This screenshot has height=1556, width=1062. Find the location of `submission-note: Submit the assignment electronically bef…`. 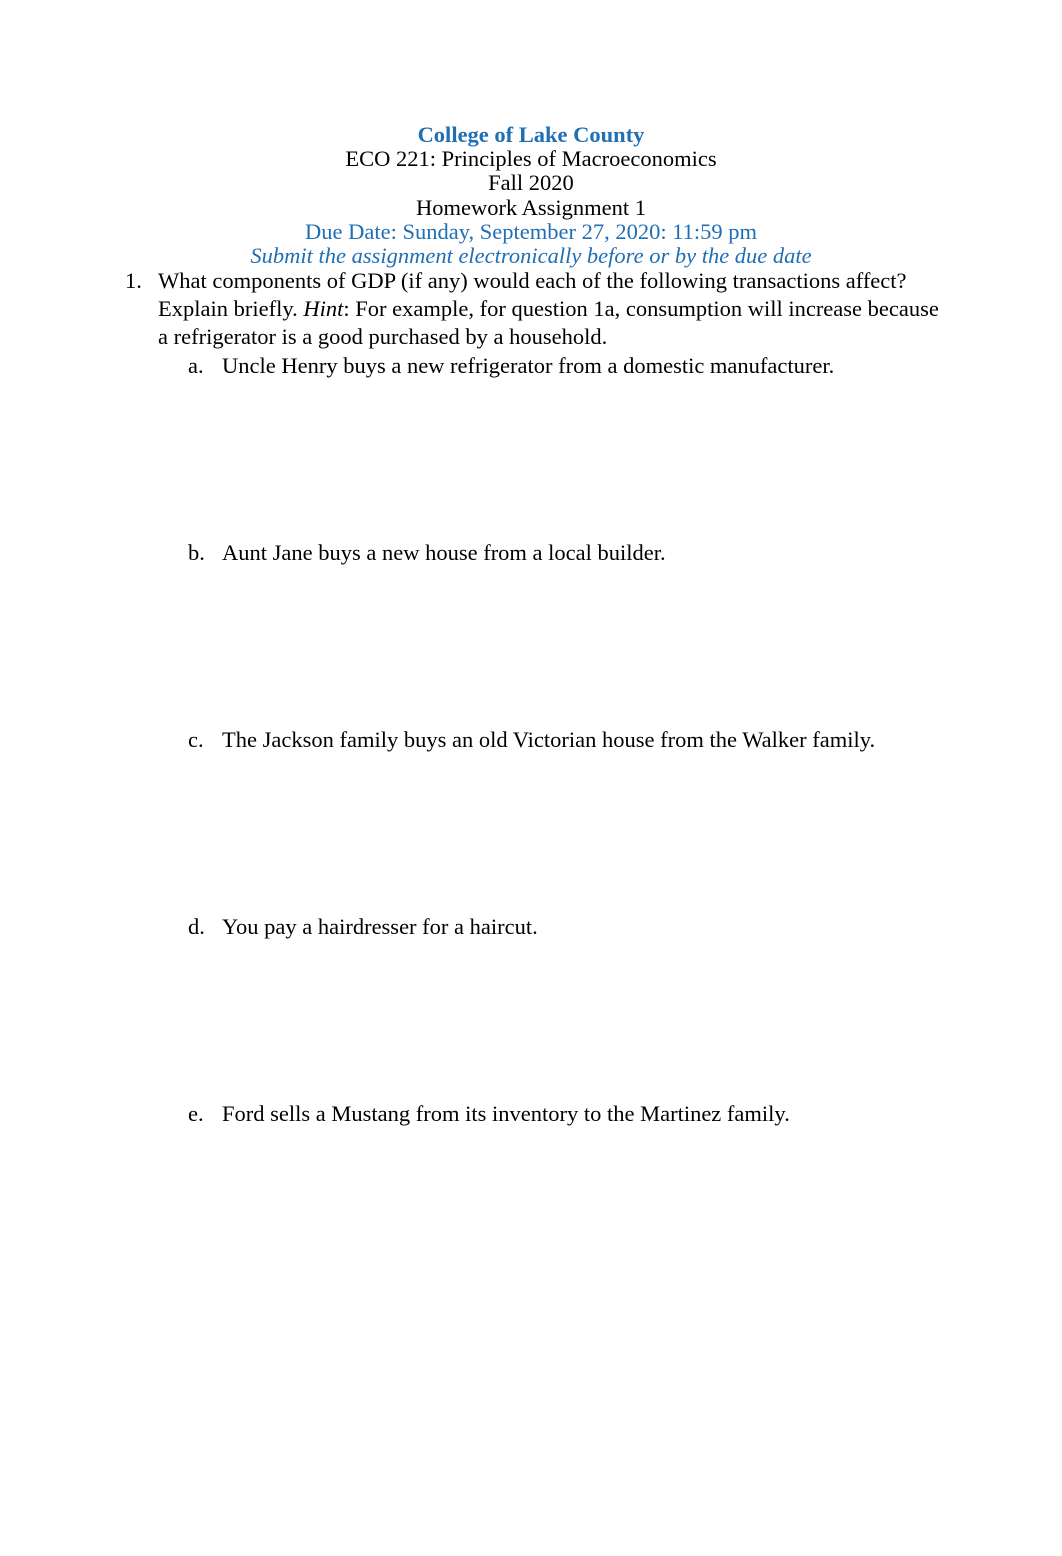

submission-note: Submit the assignment electronically bef… is located at coordinates (531, 256).